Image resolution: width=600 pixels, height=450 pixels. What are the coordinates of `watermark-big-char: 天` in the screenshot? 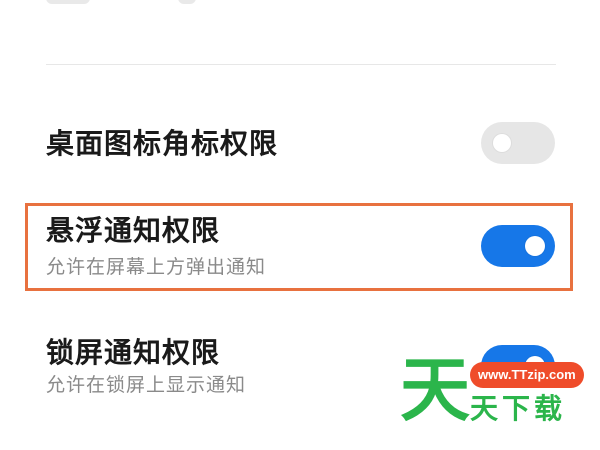 It's located at (435, 390).